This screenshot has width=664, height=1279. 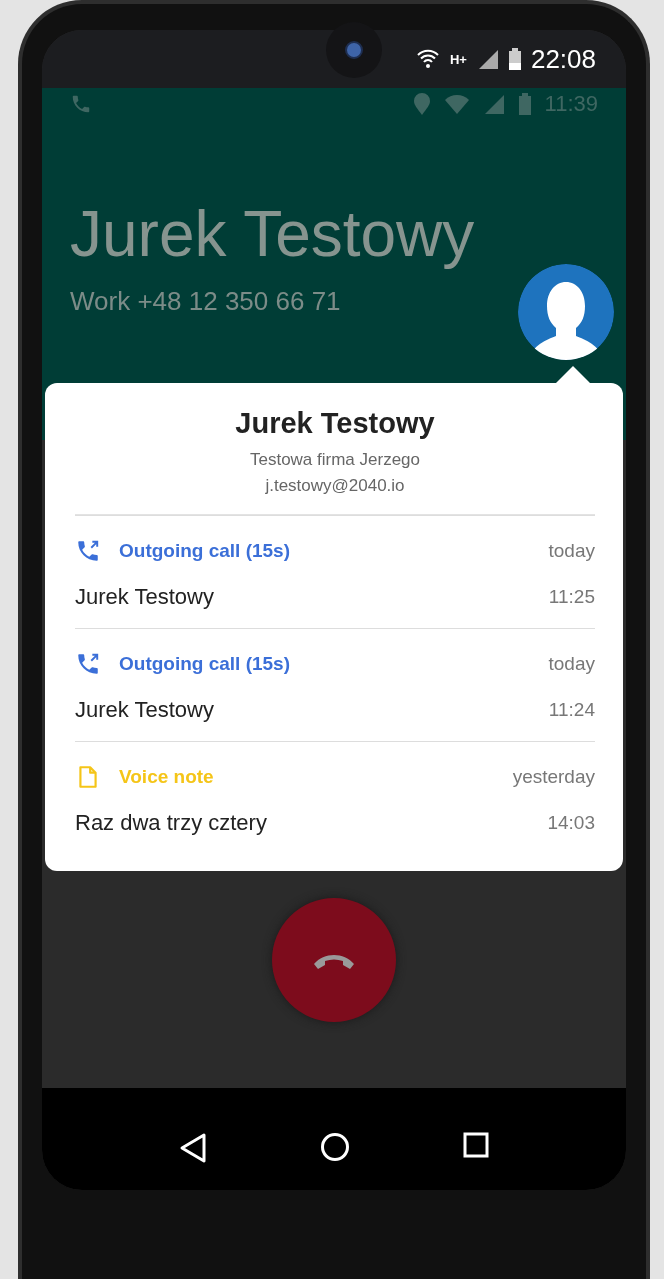 What do you see at coordinates (335, 460) in the screenshot?
I see `company-name: Testowa firma Jerzego` at bounding box center [335, 460].